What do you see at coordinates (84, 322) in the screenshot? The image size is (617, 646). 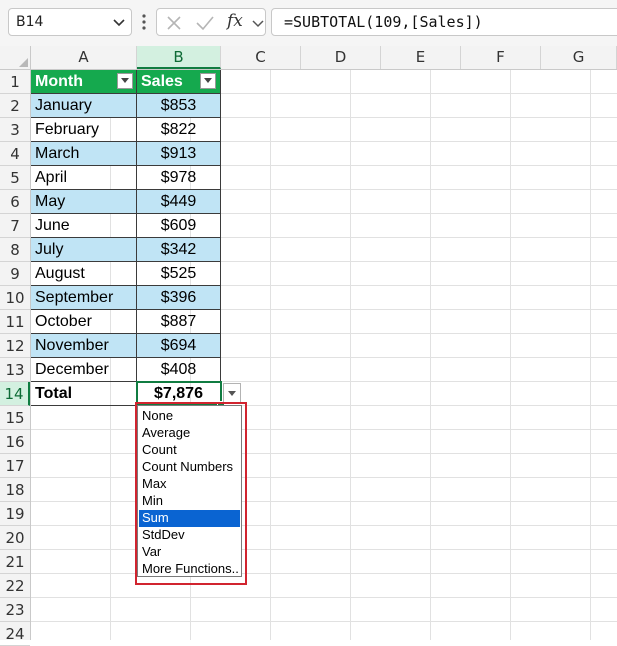 I see `month-cell: October` at bounding box center [84, 322].